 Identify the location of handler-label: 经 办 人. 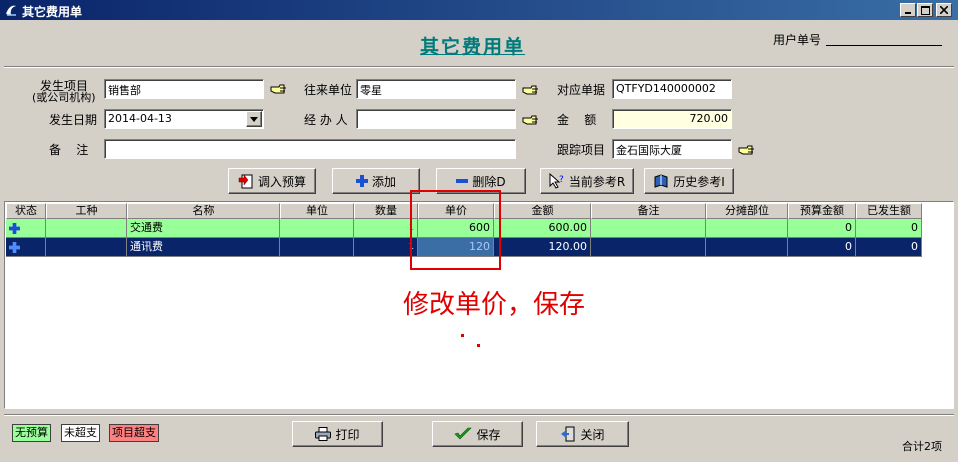
(326, 120).